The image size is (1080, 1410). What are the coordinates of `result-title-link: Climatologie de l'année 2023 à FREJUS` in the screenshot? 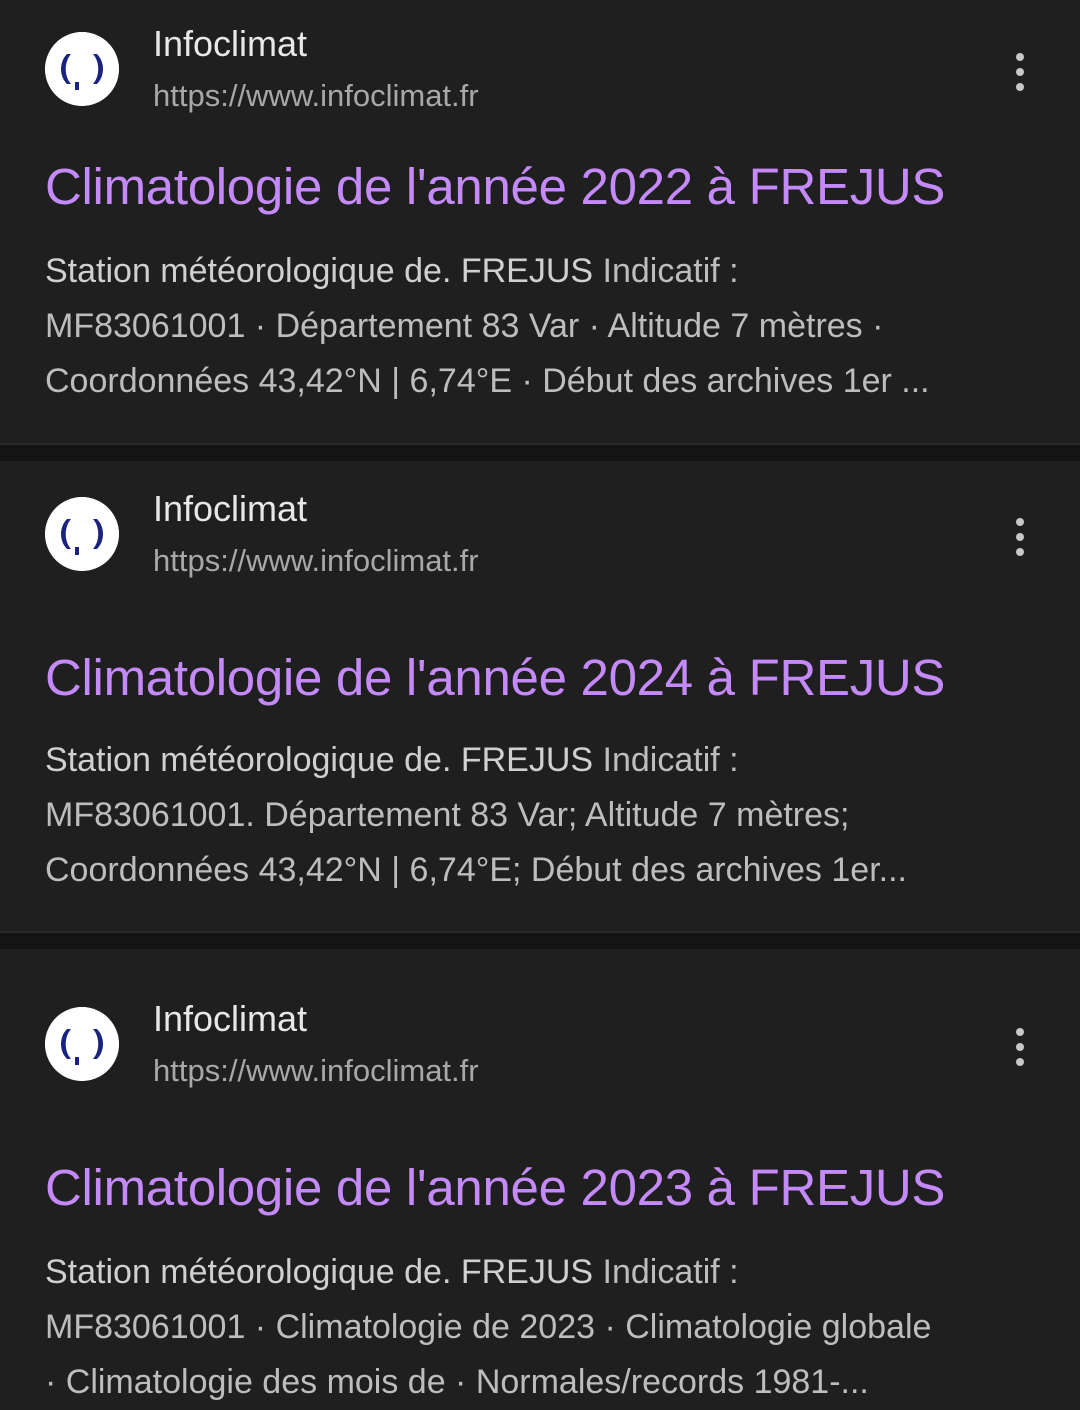 It's located at (495, 1188).